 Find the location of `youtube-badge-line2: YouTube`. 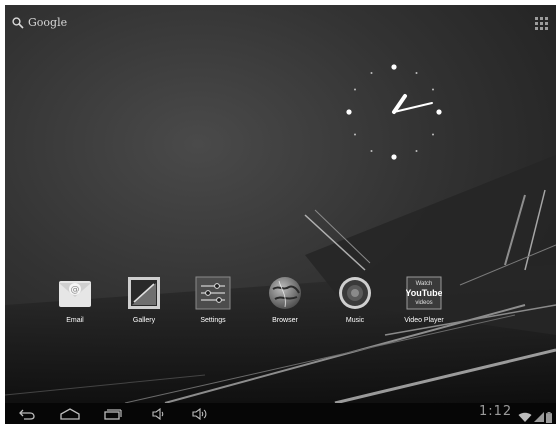

youtube-badge-line2: YouTube is located at coordinates (424, 293).